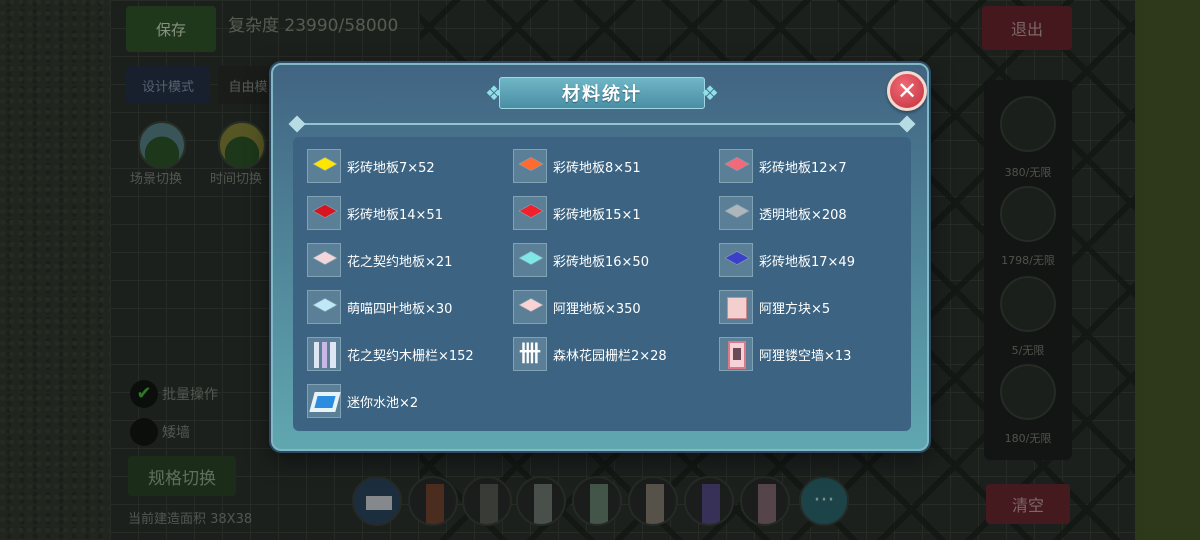 The width and height of the screenshot is (1200, 540). What do you see at coordinates (736, 354) in the screenshot?
I see `ali-wall-icon` at bounding box center [736, 354].